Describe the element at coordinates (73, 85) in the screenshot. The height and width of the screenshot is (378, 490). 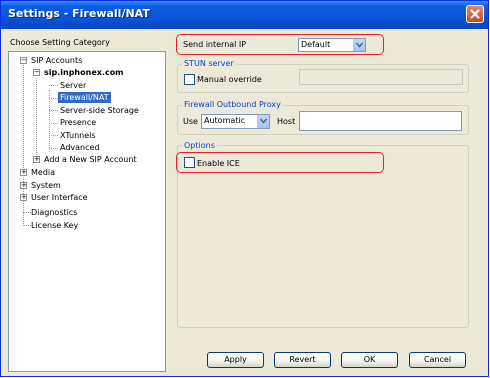
I see `tree-item-server: Server` at that location.